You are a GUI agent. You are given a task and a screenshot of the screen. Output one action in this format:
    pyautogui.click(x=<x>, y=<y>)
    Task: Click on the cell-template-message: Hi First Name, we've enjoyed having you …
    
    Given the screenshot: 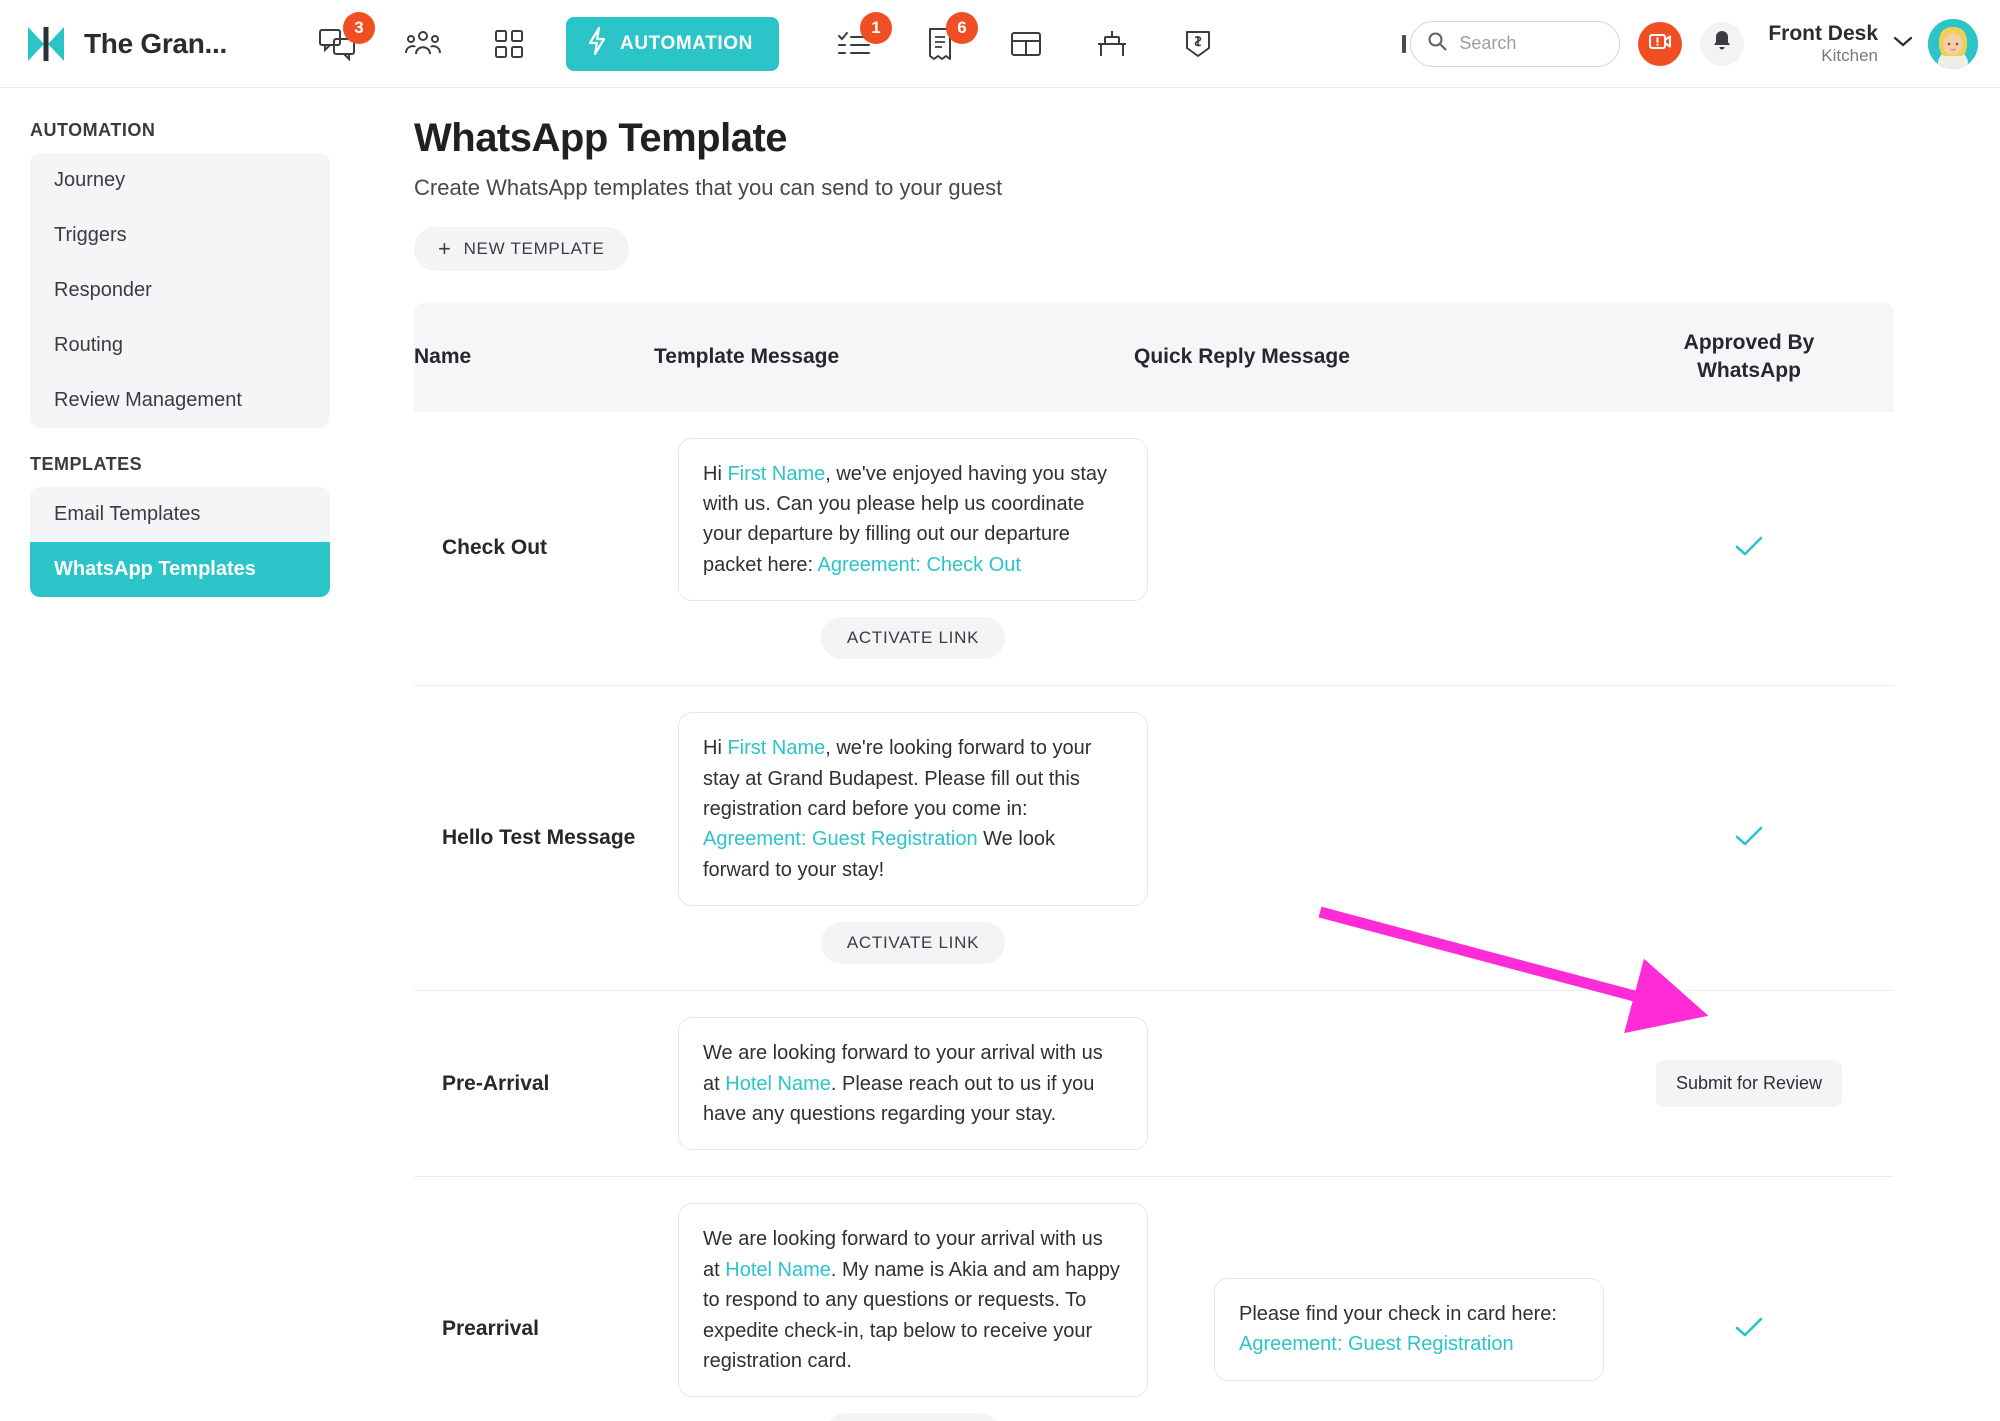 What is the action you would take?
    pyautogui.click(x=901, y=549)
    